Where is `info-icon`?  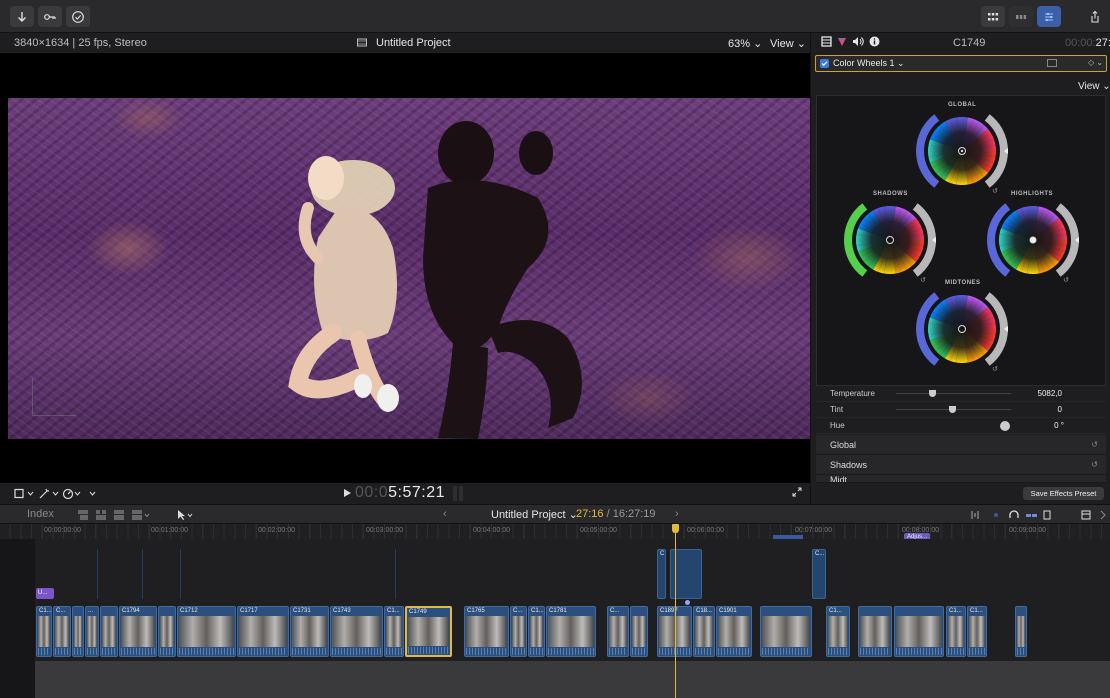
info-icon is located at coordinates (874, 41).